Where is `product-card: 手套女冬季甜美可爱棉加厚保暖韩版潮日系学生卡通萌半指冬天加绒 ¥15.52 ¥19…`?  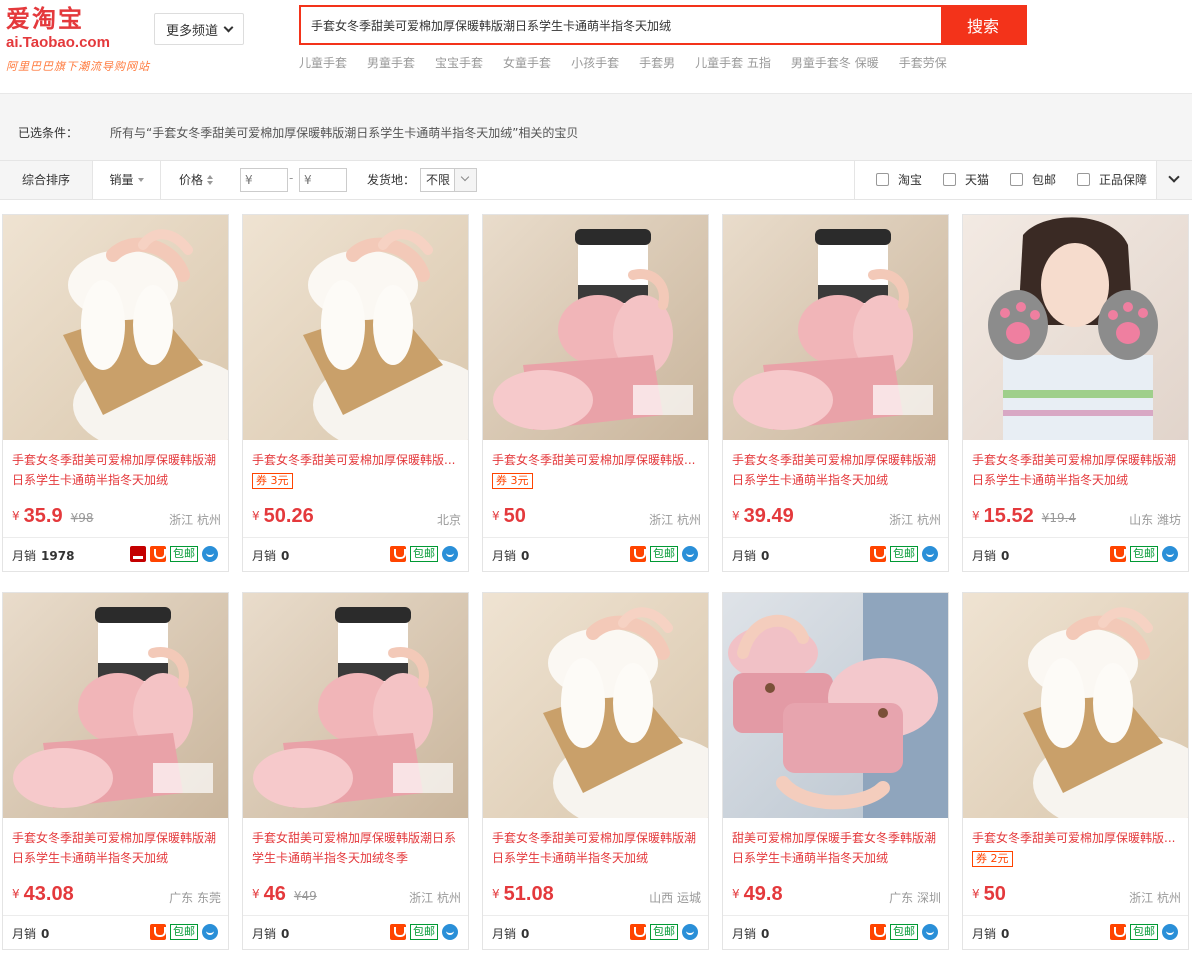 product-card: 手套女冬季甜美可爱棉加厚保暖韩版潮日系学生卡通萌半指冬天加绒 ¥15.52 ¥19… is located at coordinates (1075, 393).